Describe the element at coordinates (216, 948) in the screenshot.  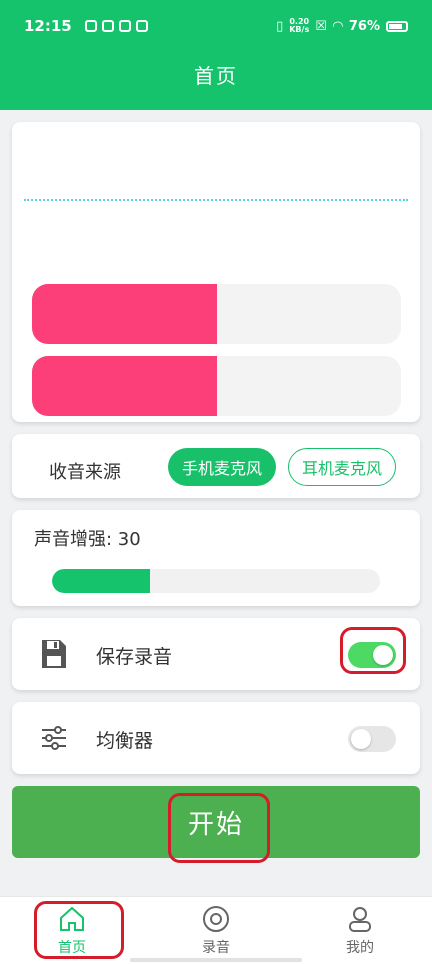
I see `tab-record-label: 录音` at that location.